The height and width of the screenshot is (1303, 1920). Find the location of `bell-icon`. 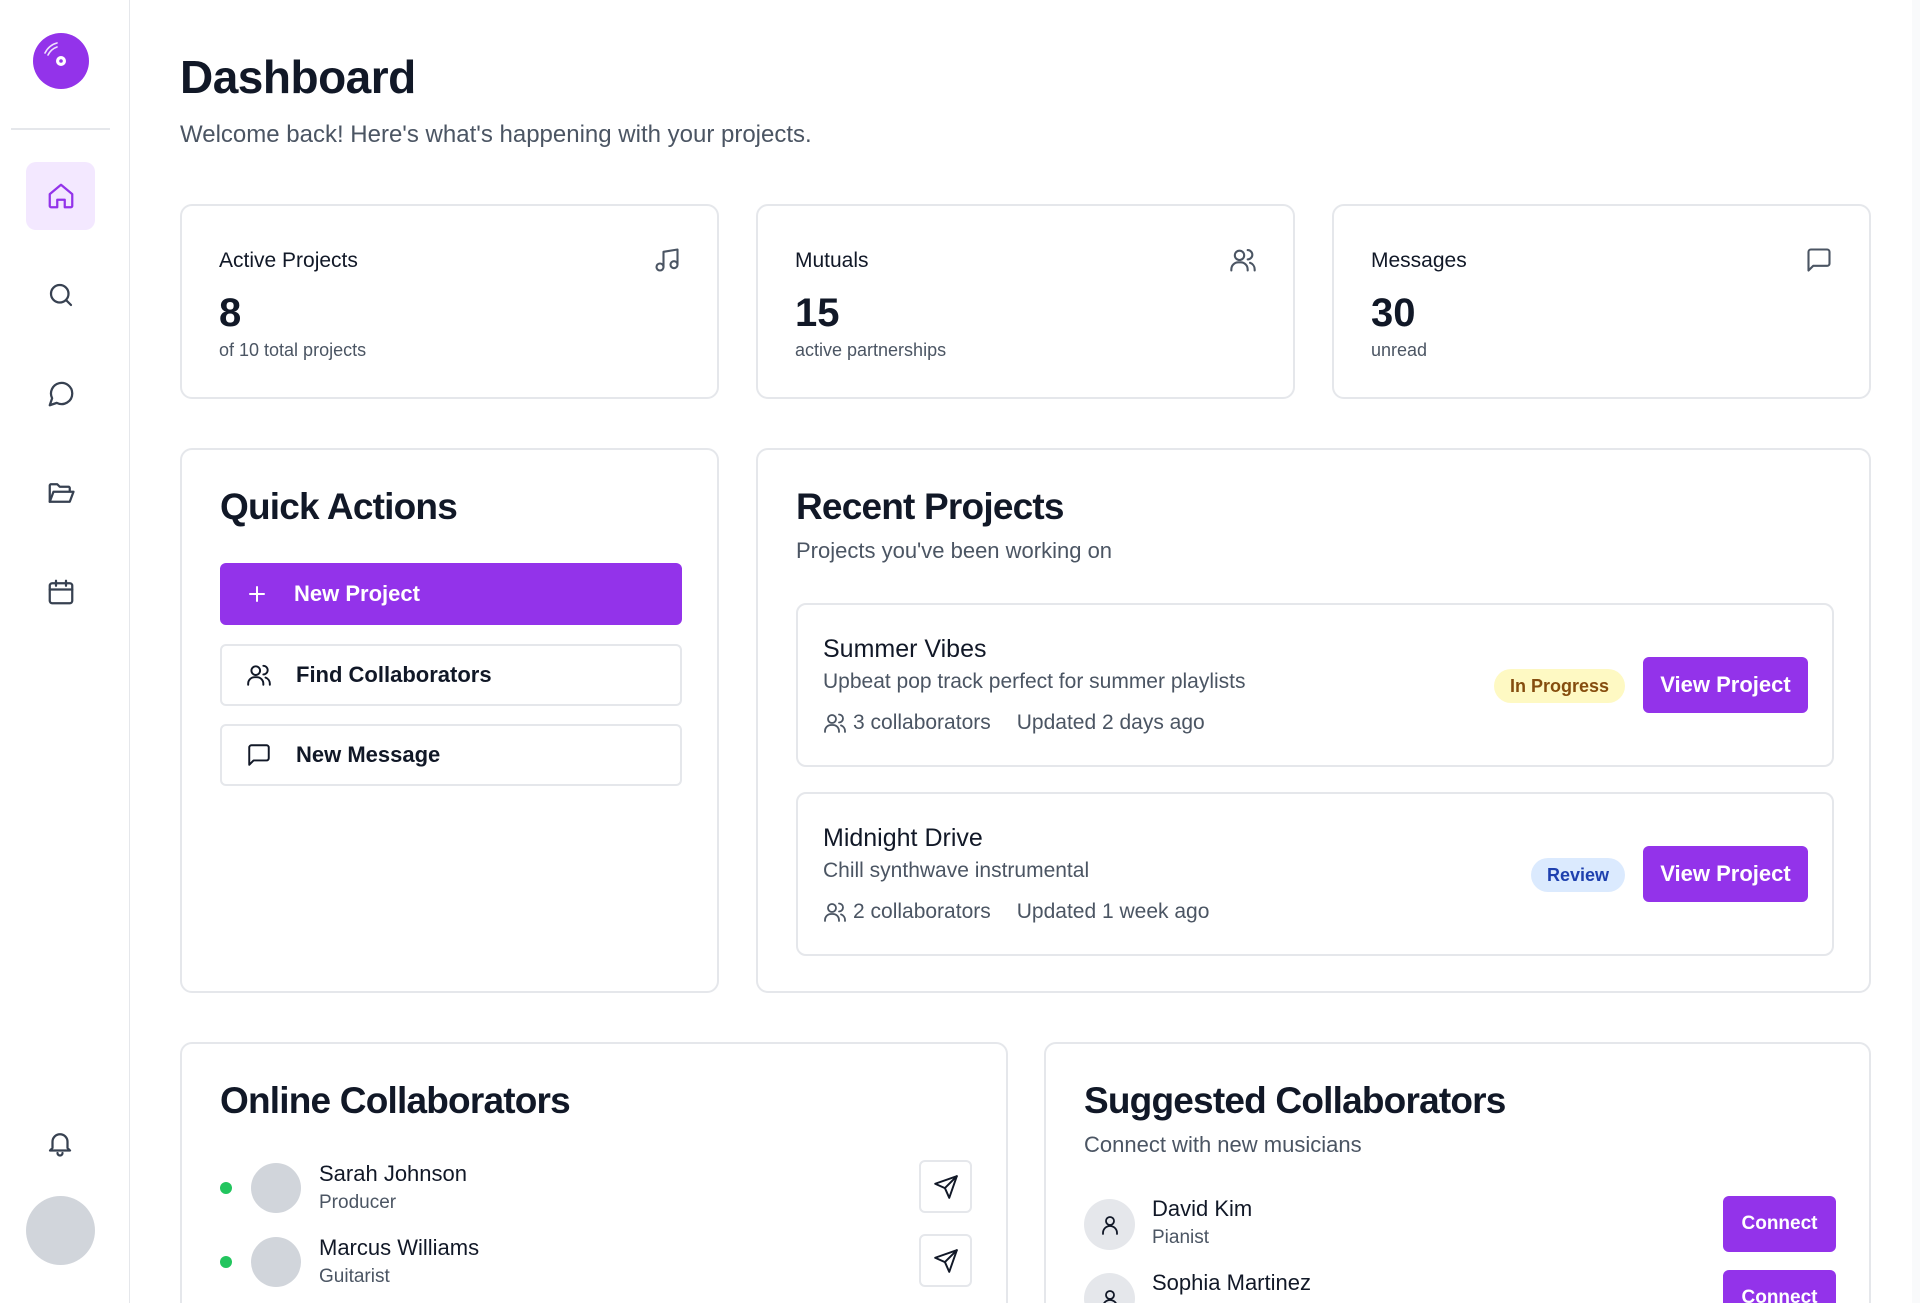

bell-icon is located at coordinates (60, 1145).